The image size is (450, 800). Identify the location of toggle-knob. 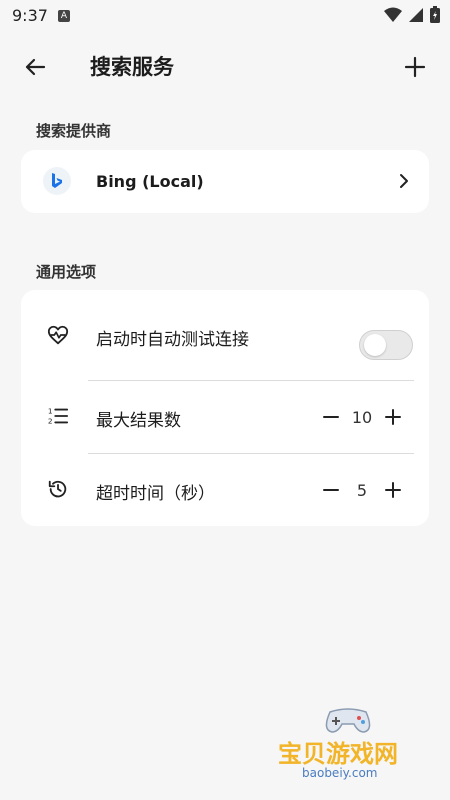
(375, 345).